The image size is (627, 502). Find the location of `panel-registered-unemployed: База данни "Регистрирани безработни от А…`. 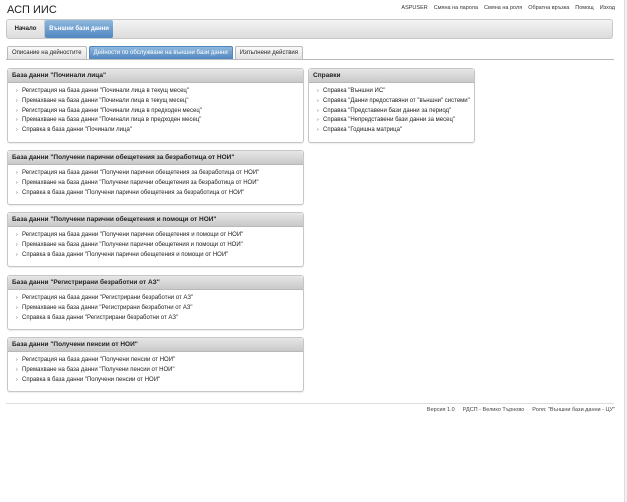

panel-registered-unemployed: База данни "Регистрирани безработни от А… is located at coordinates (155, 302).